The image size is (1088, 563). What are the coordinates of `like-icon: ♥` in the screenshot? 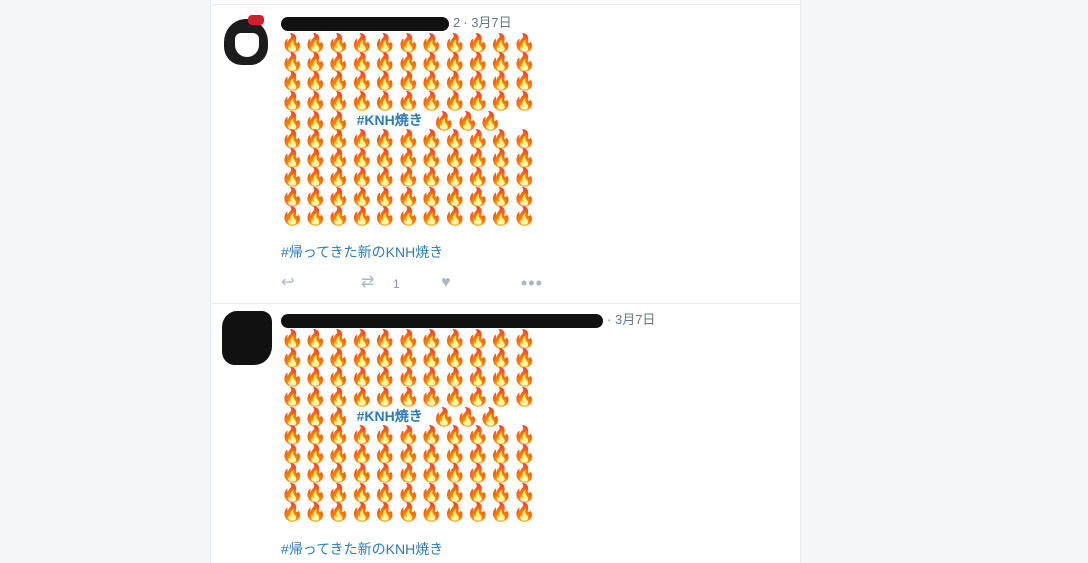 It's located at (446, 283).